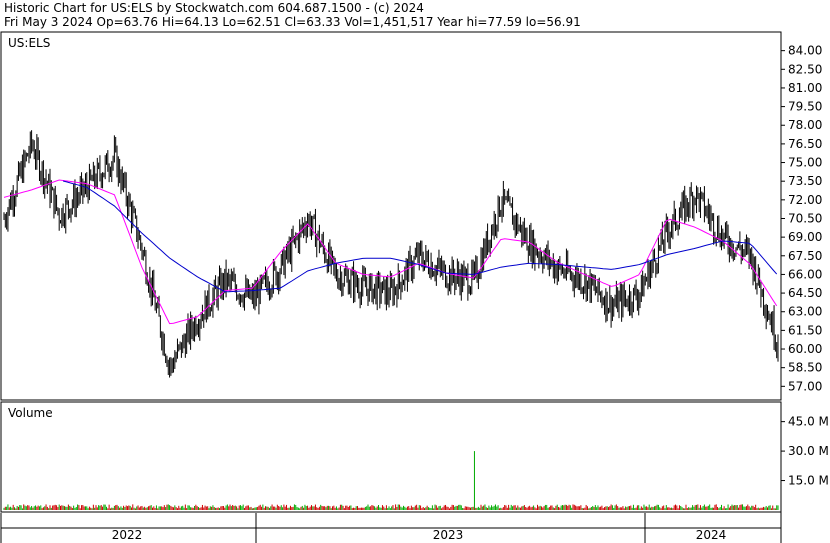 This screenshot has height=543, width=830. I want to click on price-y-tick-label: 61.50, so click(805, 330).